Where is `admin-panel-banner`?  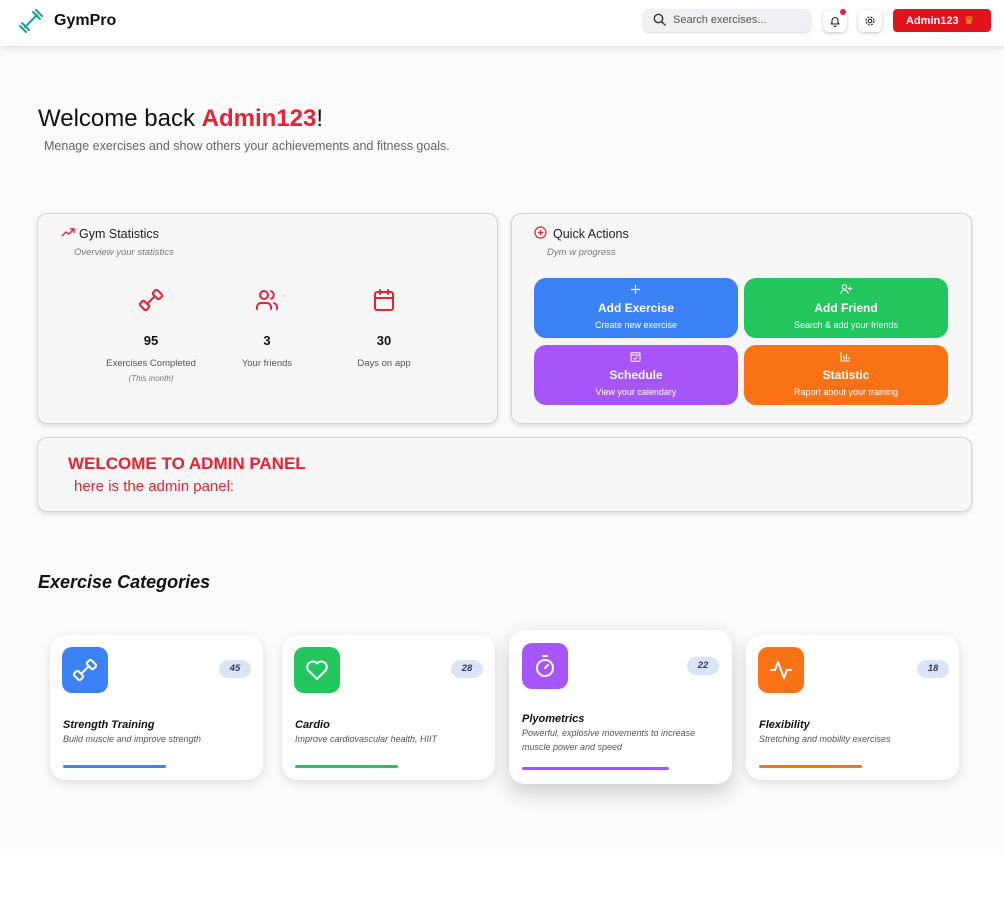
admin-panel-banner is located at coordinates (504, 474).